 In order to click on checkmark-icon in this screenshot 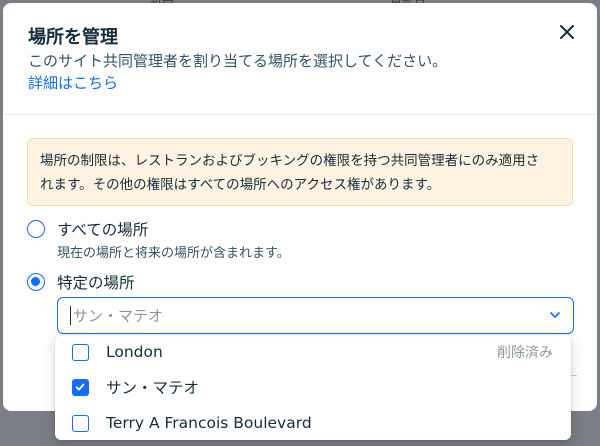, I will do `click(80, 386)`.